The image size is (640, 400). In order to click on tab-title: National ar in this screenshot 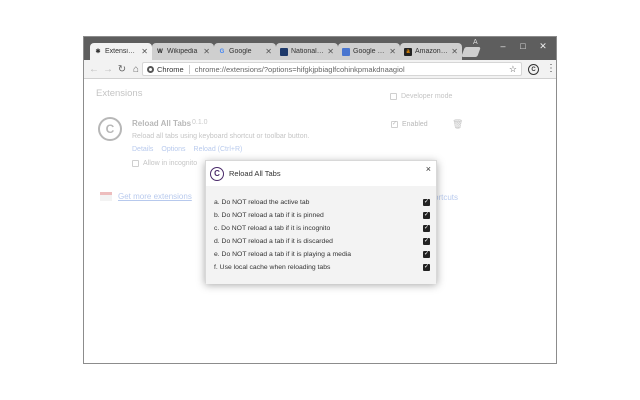, I will do `click(308, 51)`.